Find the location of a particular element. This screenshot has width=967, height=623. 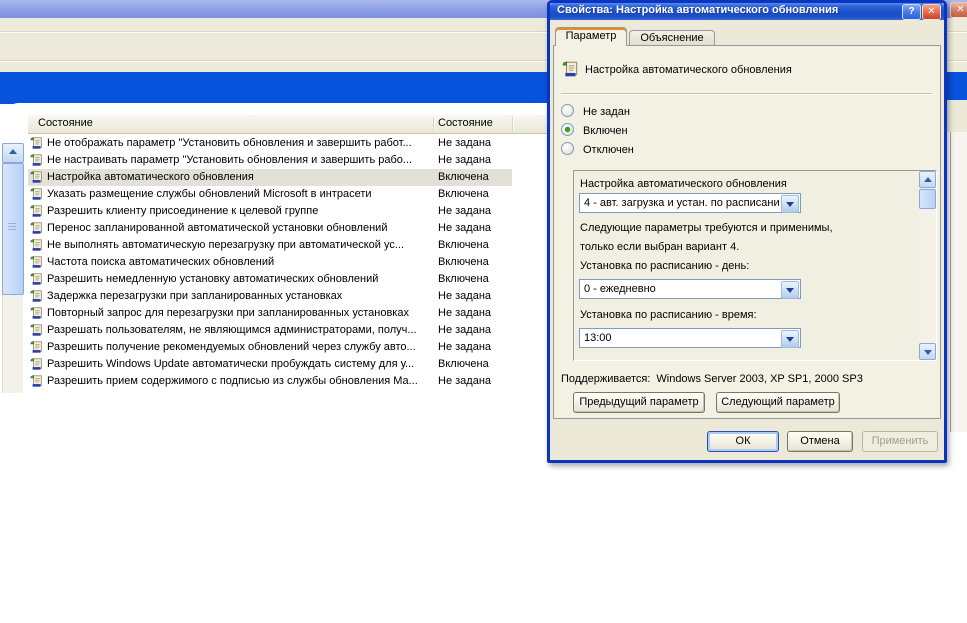

button-label: Применить is located at coordinates (900, 441).